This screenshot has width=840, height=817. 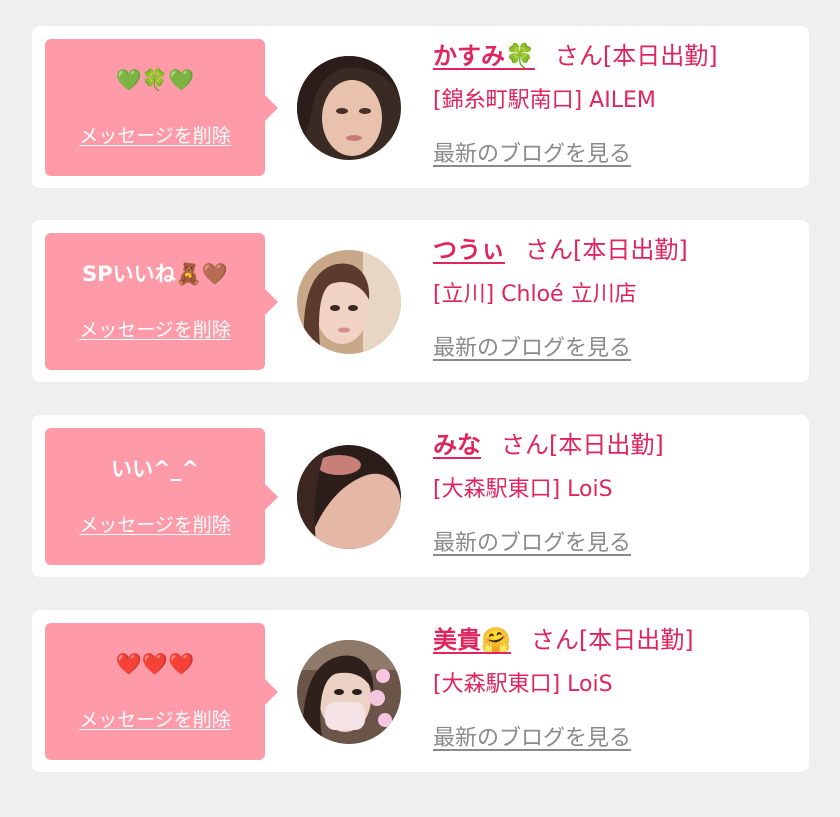 What do you see at coordinates (161, 301) in the screenshot?
I see `message-bubble: SPいいね🧸🤎 メッセージを削除` at bounding box center [161, 301].